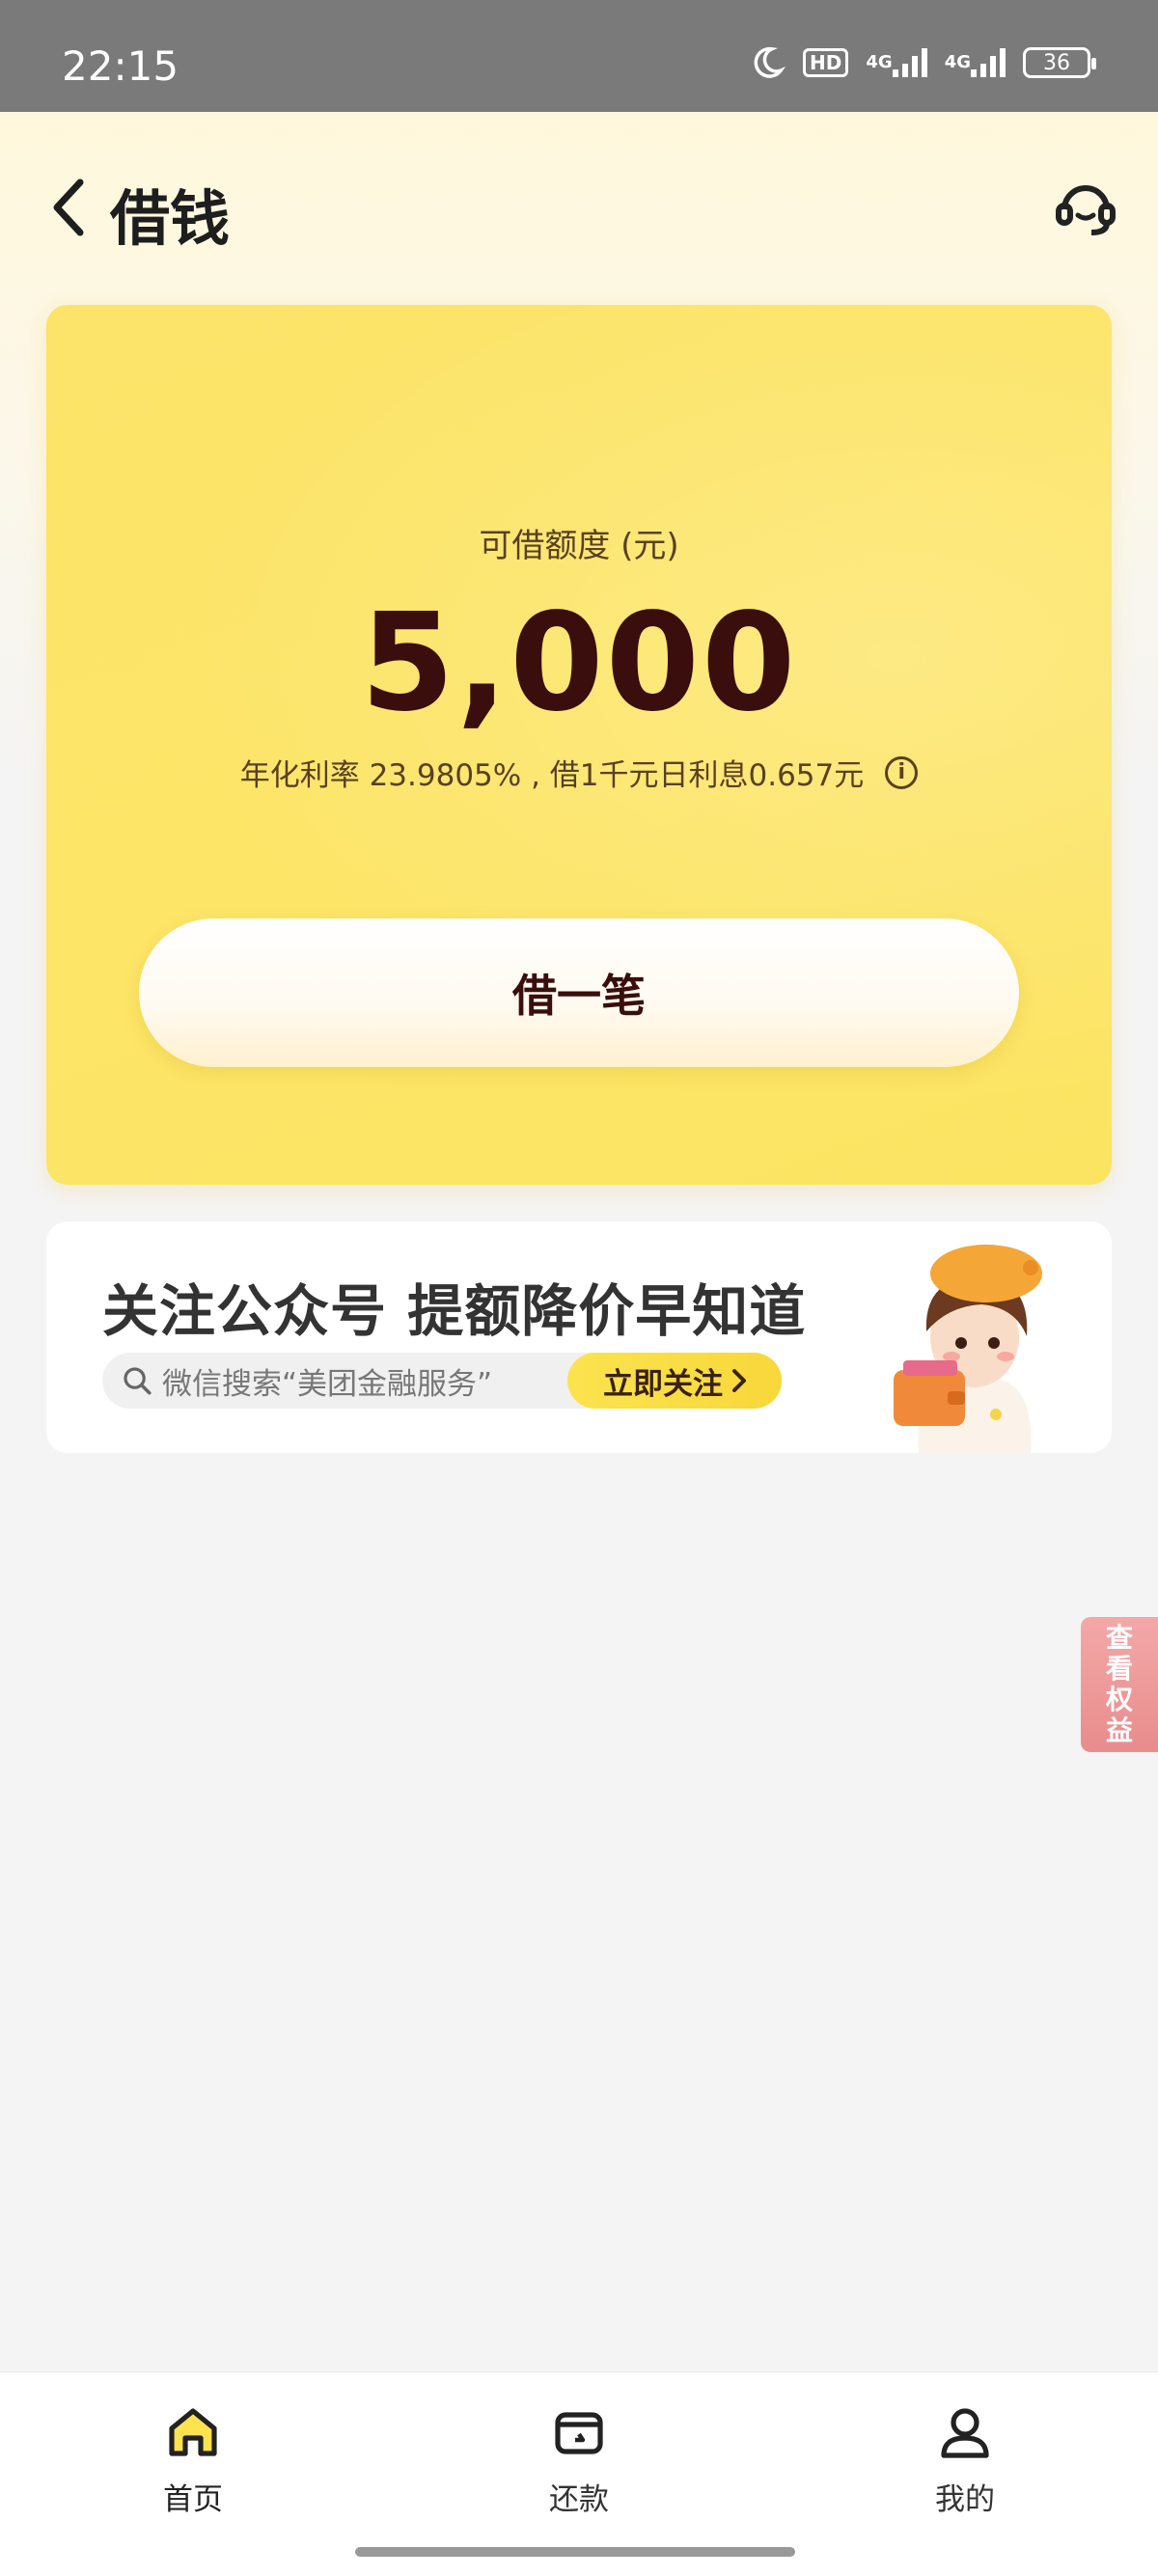 The image size is (1158, 2576). What do you see at coordinates (193, 2432) in the screenshot?
I see `home-icon` at bounding box center [193, 2432].